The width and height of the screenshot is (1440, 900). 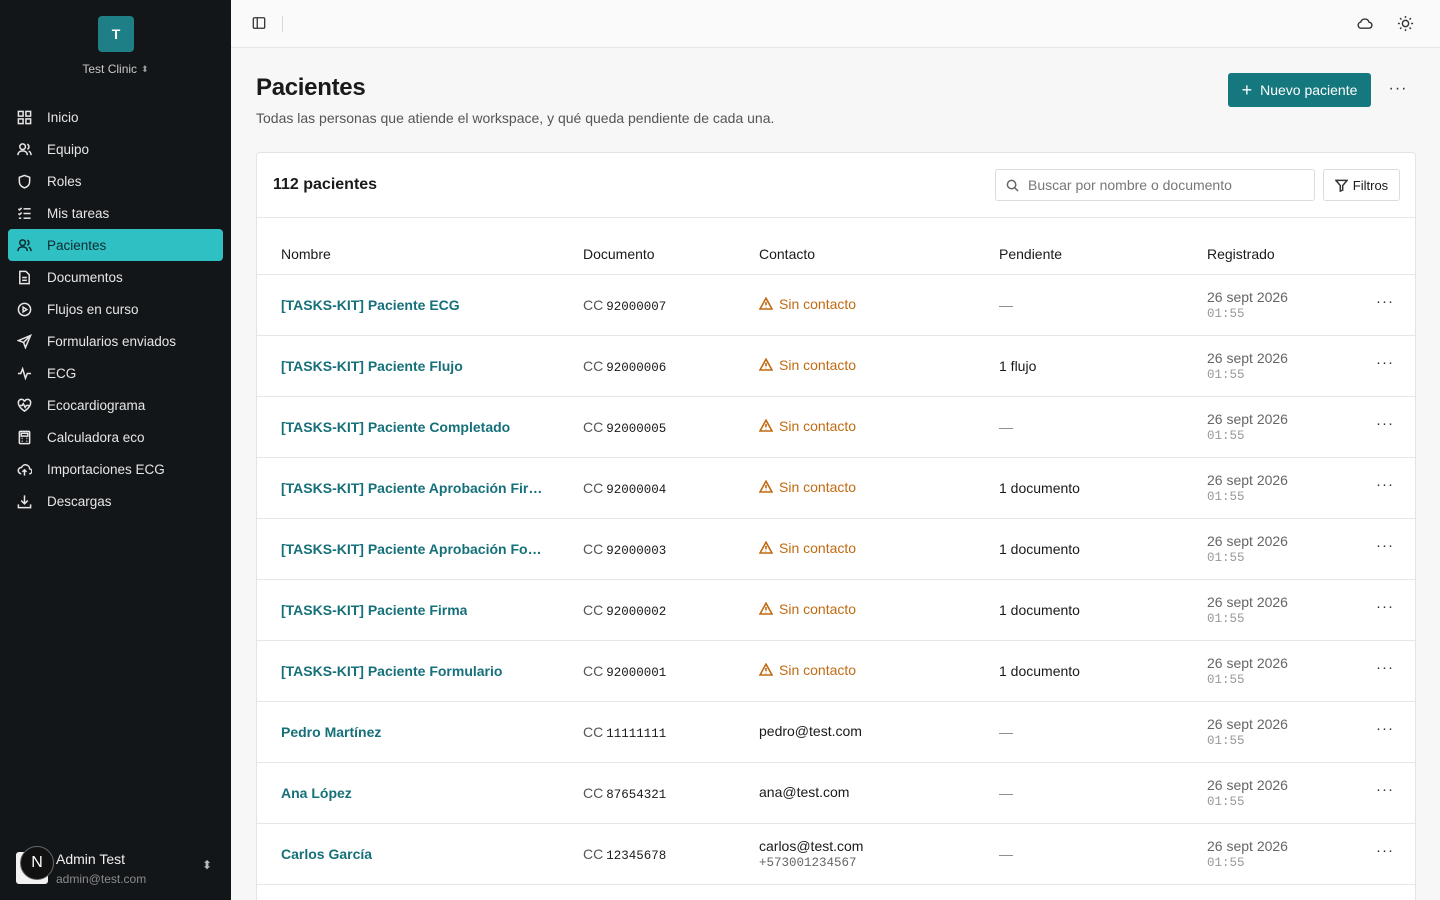 What do you see at coordinates (395, 427) in the screenshot?
I see `patient-name-link: [TASKS-KIT] Paciente Completado` at bounding box center [395, 427].